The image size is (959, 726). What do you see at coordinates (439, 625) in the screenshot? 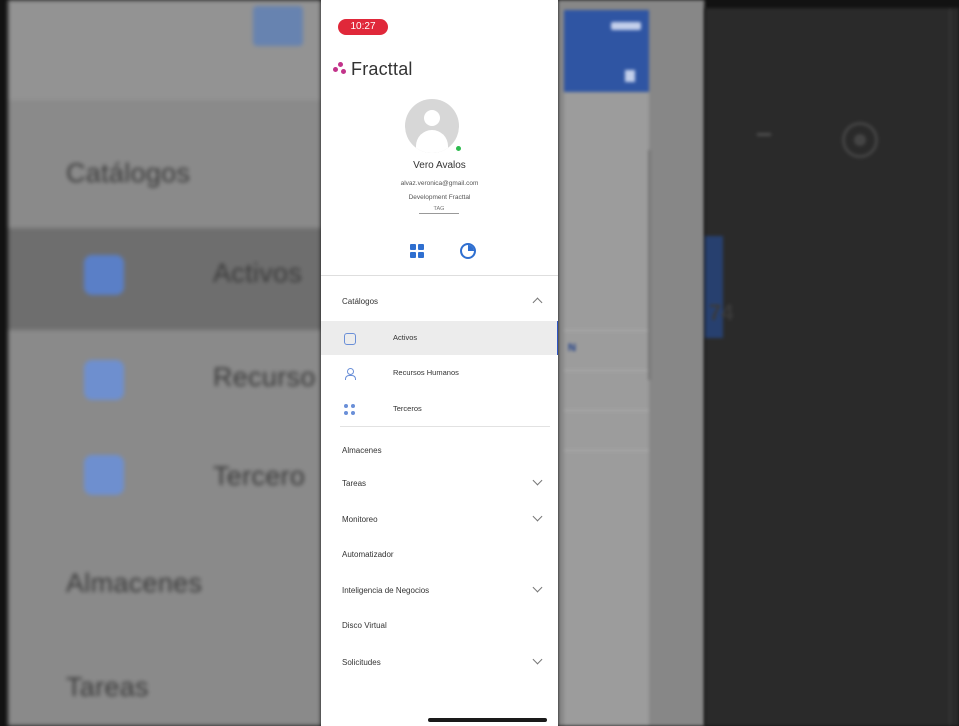
I see `menu-disco-virtual: Disco Virtual` at bounding box center [439, 625].